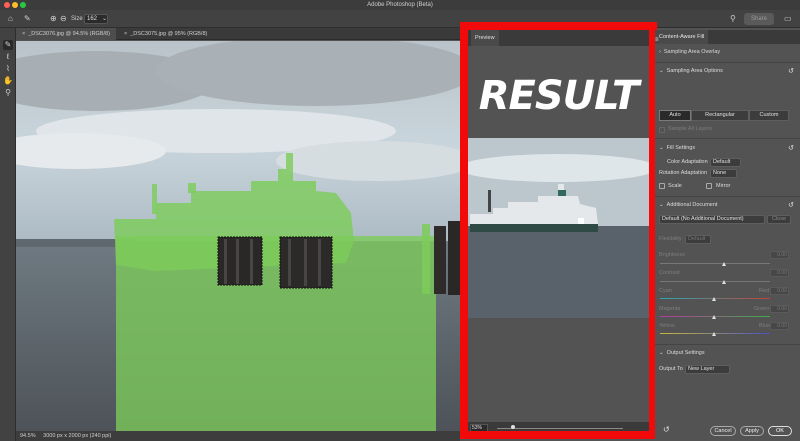  What do you see at coordinates (677, 148) in the screenshot?
I see `fill-settings-toggle: ⌄ Fill Settings` at bounding box center [677, 148].